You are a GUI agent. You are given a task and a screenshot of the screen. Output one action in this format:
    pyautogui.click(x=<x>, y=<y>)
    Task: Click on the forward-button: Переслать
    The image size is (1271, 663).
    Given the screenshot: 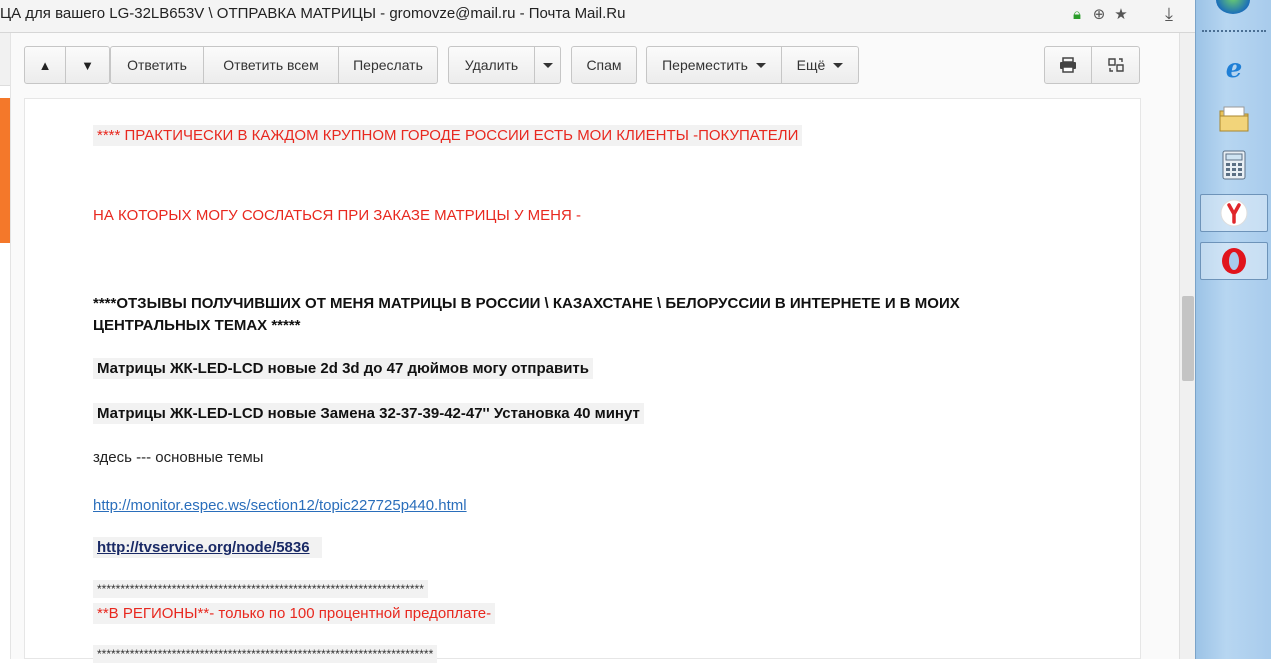 What is the action you would take?
    pyautogui.click(x=388, y=65)
    